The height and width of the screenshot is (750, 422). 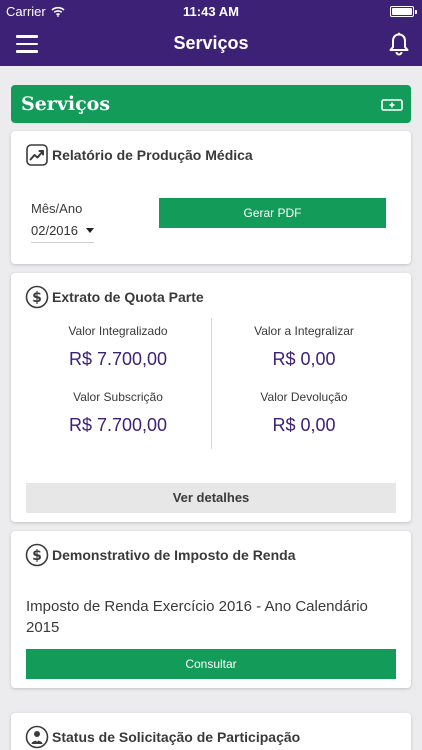 I want to click on status-title: Status de Solicitação de Participação, so click(x=176, y=737).